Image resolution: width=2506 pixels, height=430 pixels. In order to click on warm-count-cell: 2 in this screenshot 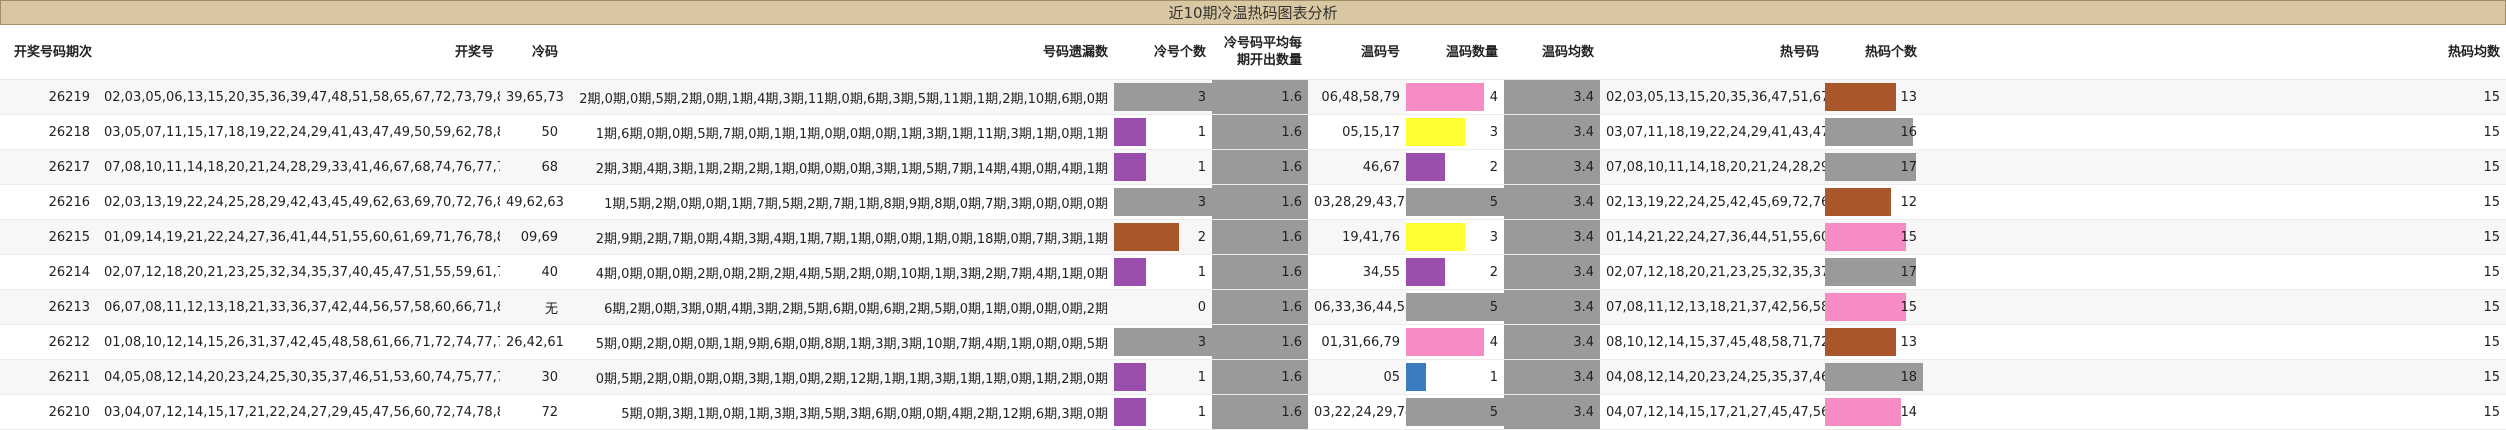, I will do `click(1455, 272)`.